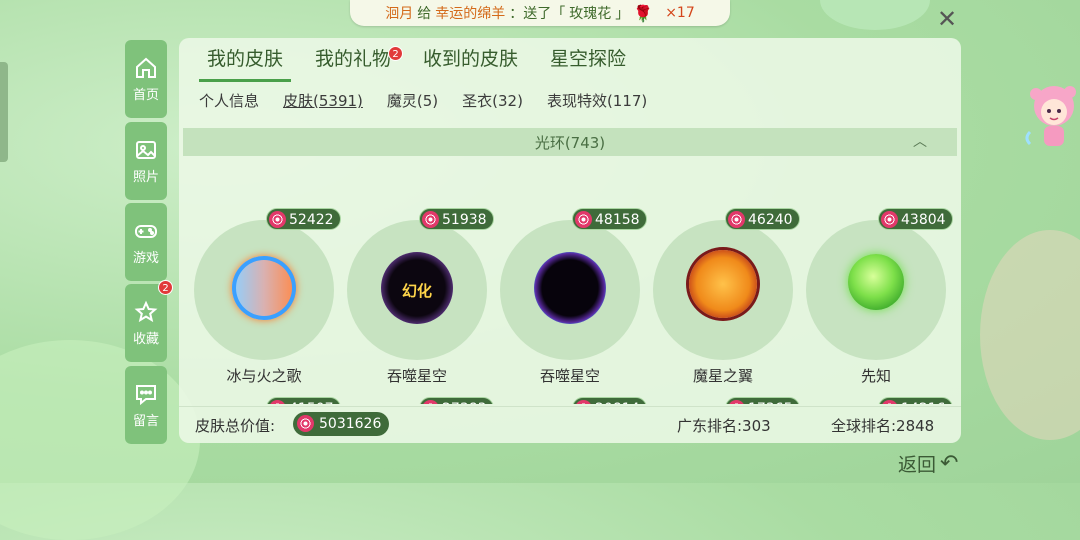 This screenshot has width=1080, height=540. Describe the element at coordinates (311, 402) in the screenshot. I see `price-value: 41507` at that location.